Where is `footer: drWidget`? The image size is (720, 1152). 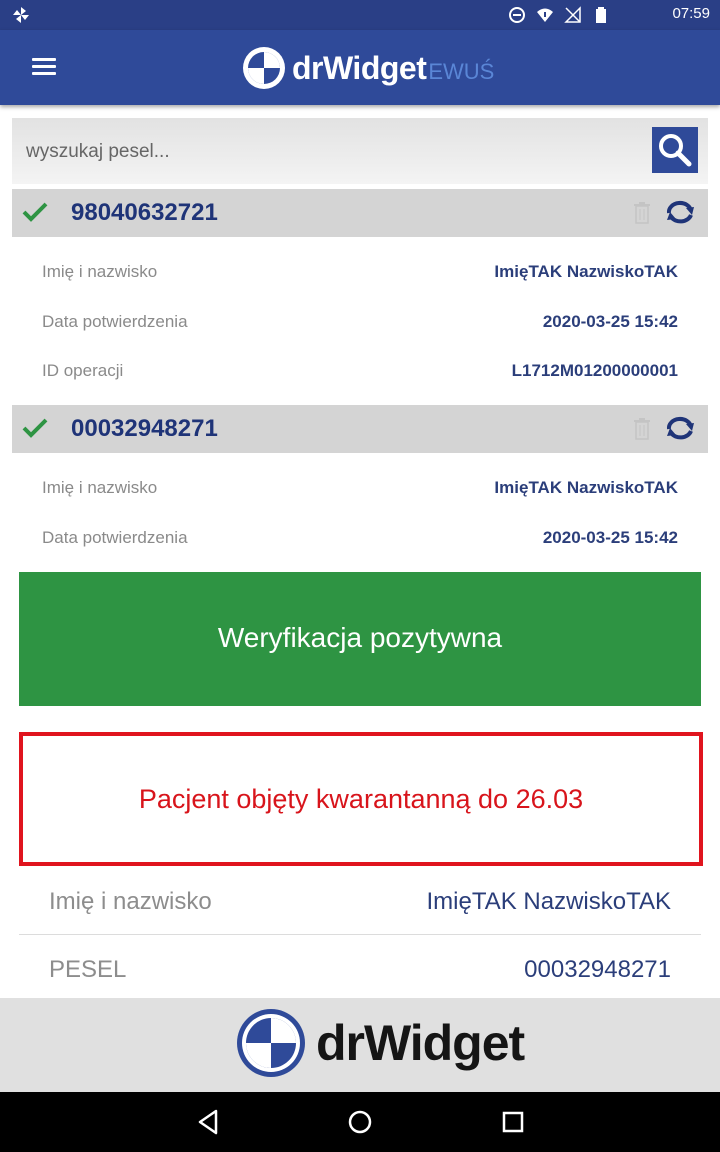
footer: drWidget is located at coordinates (360, 1045).